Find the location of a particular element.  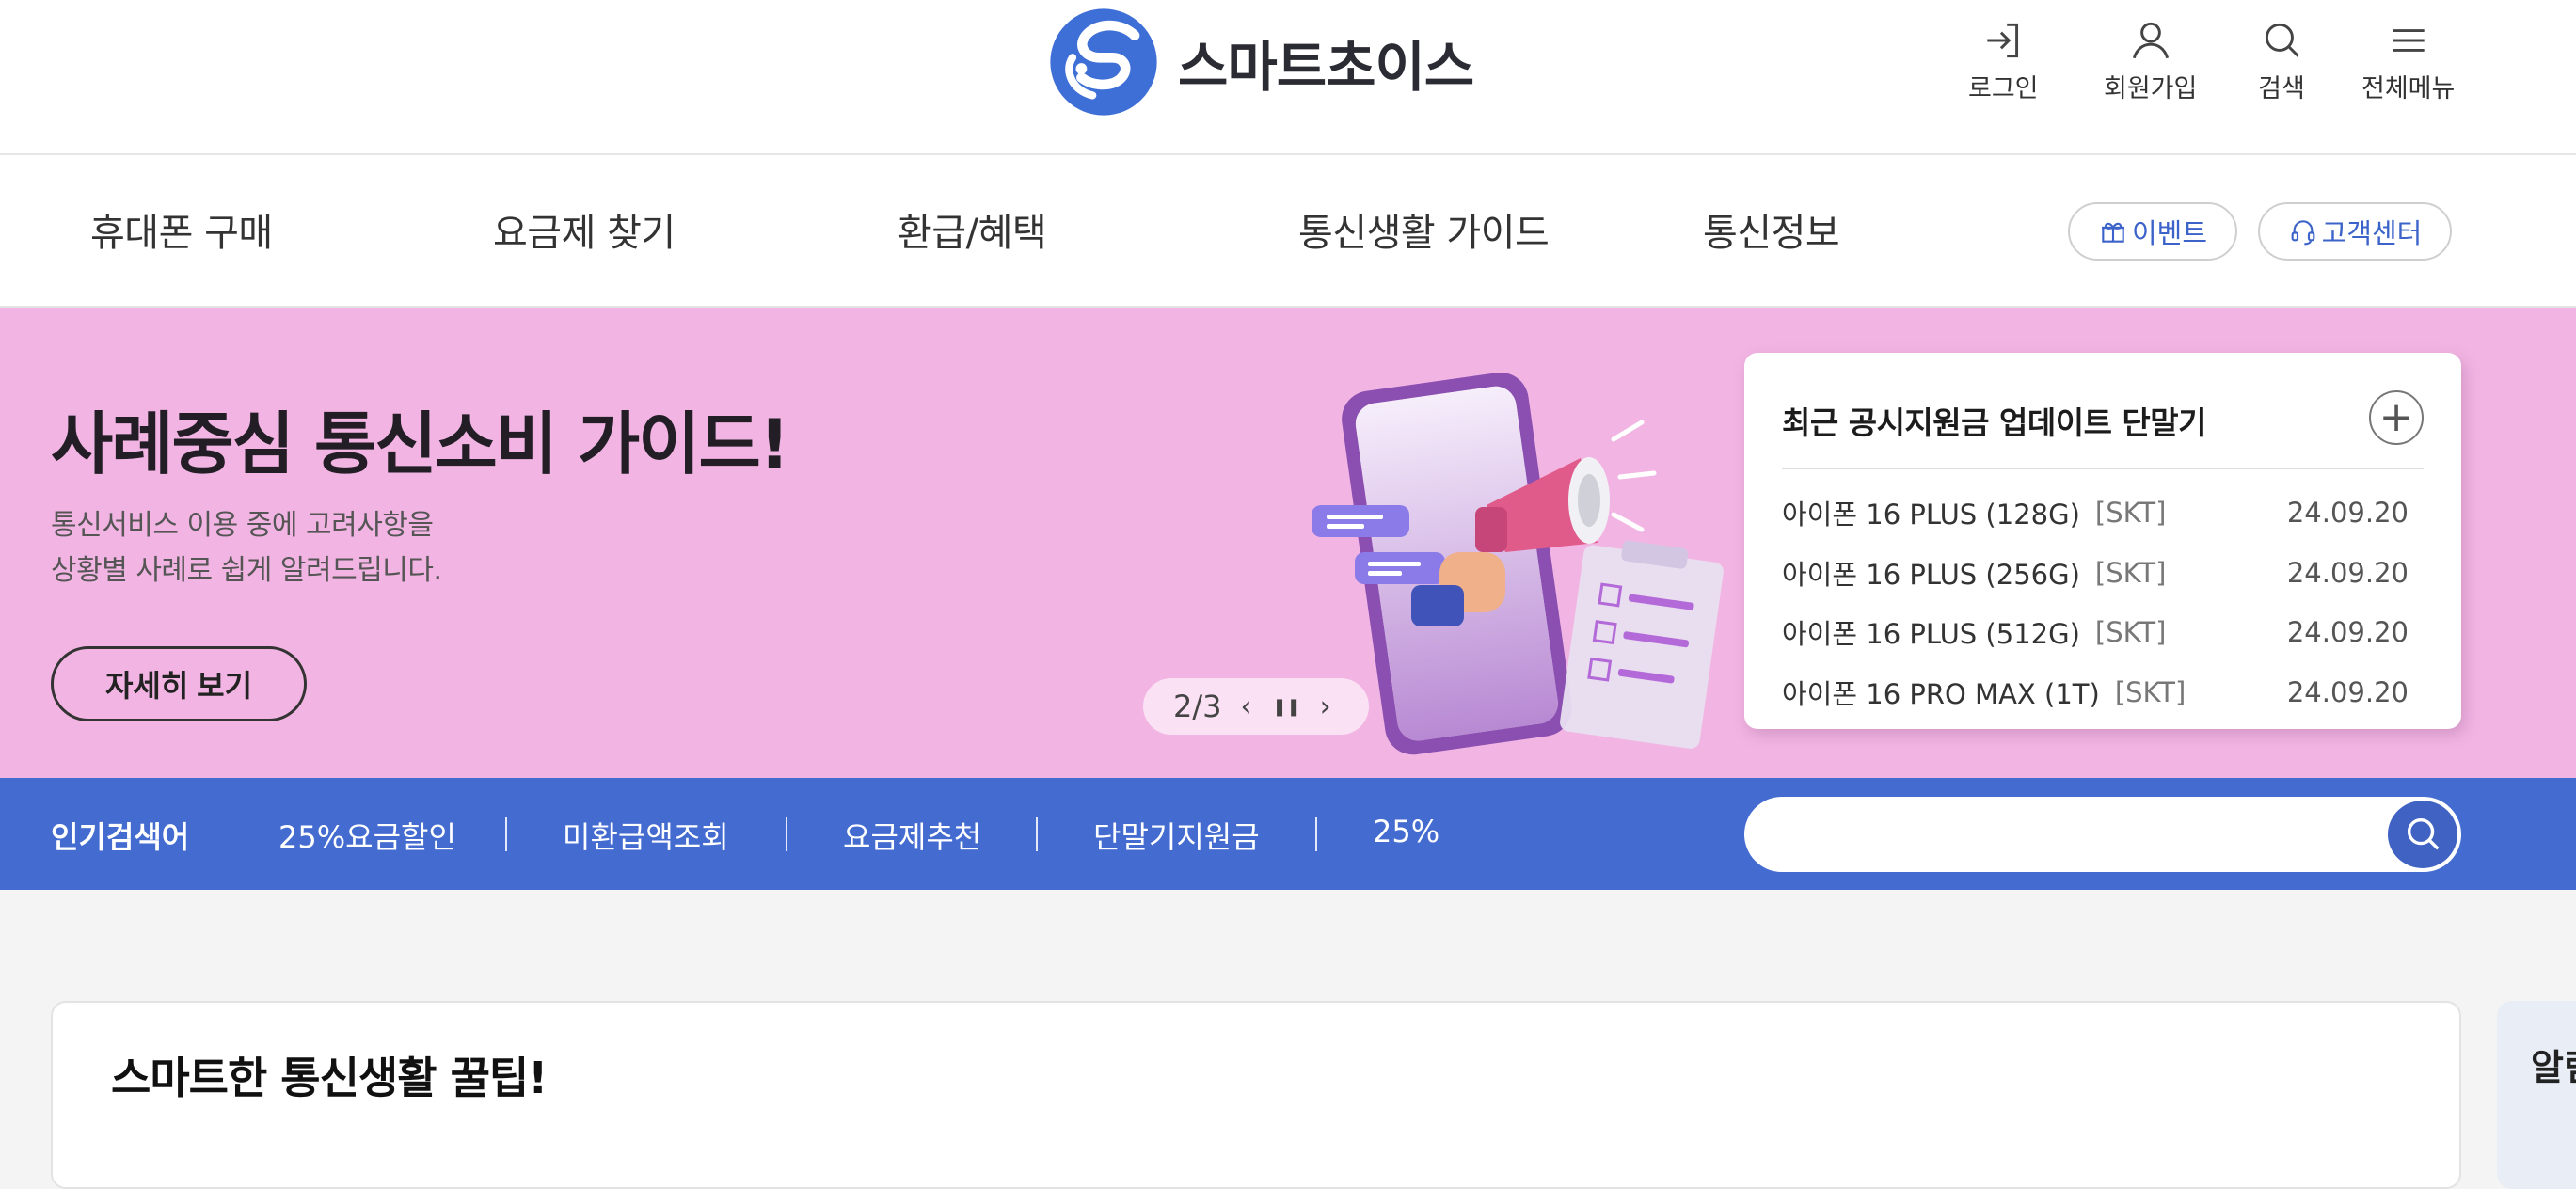

customer-center-button: 고객센터 is located at coordinates (2355, 232).